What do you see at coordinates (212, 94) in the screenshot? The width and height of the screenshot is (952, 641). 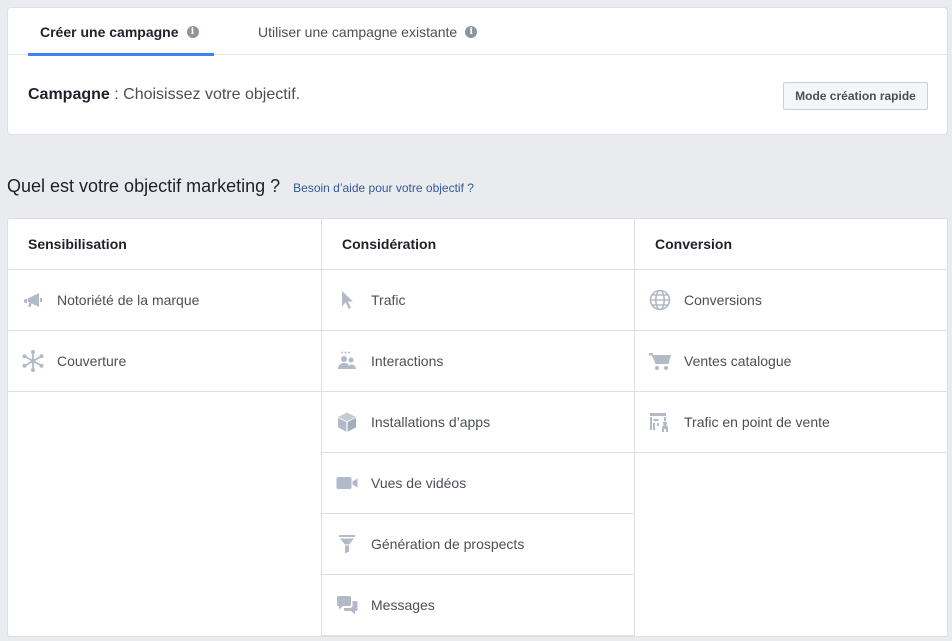 I see `campaign-instruction: Choisissez votre objectif.` at bounding box center [212, 94].